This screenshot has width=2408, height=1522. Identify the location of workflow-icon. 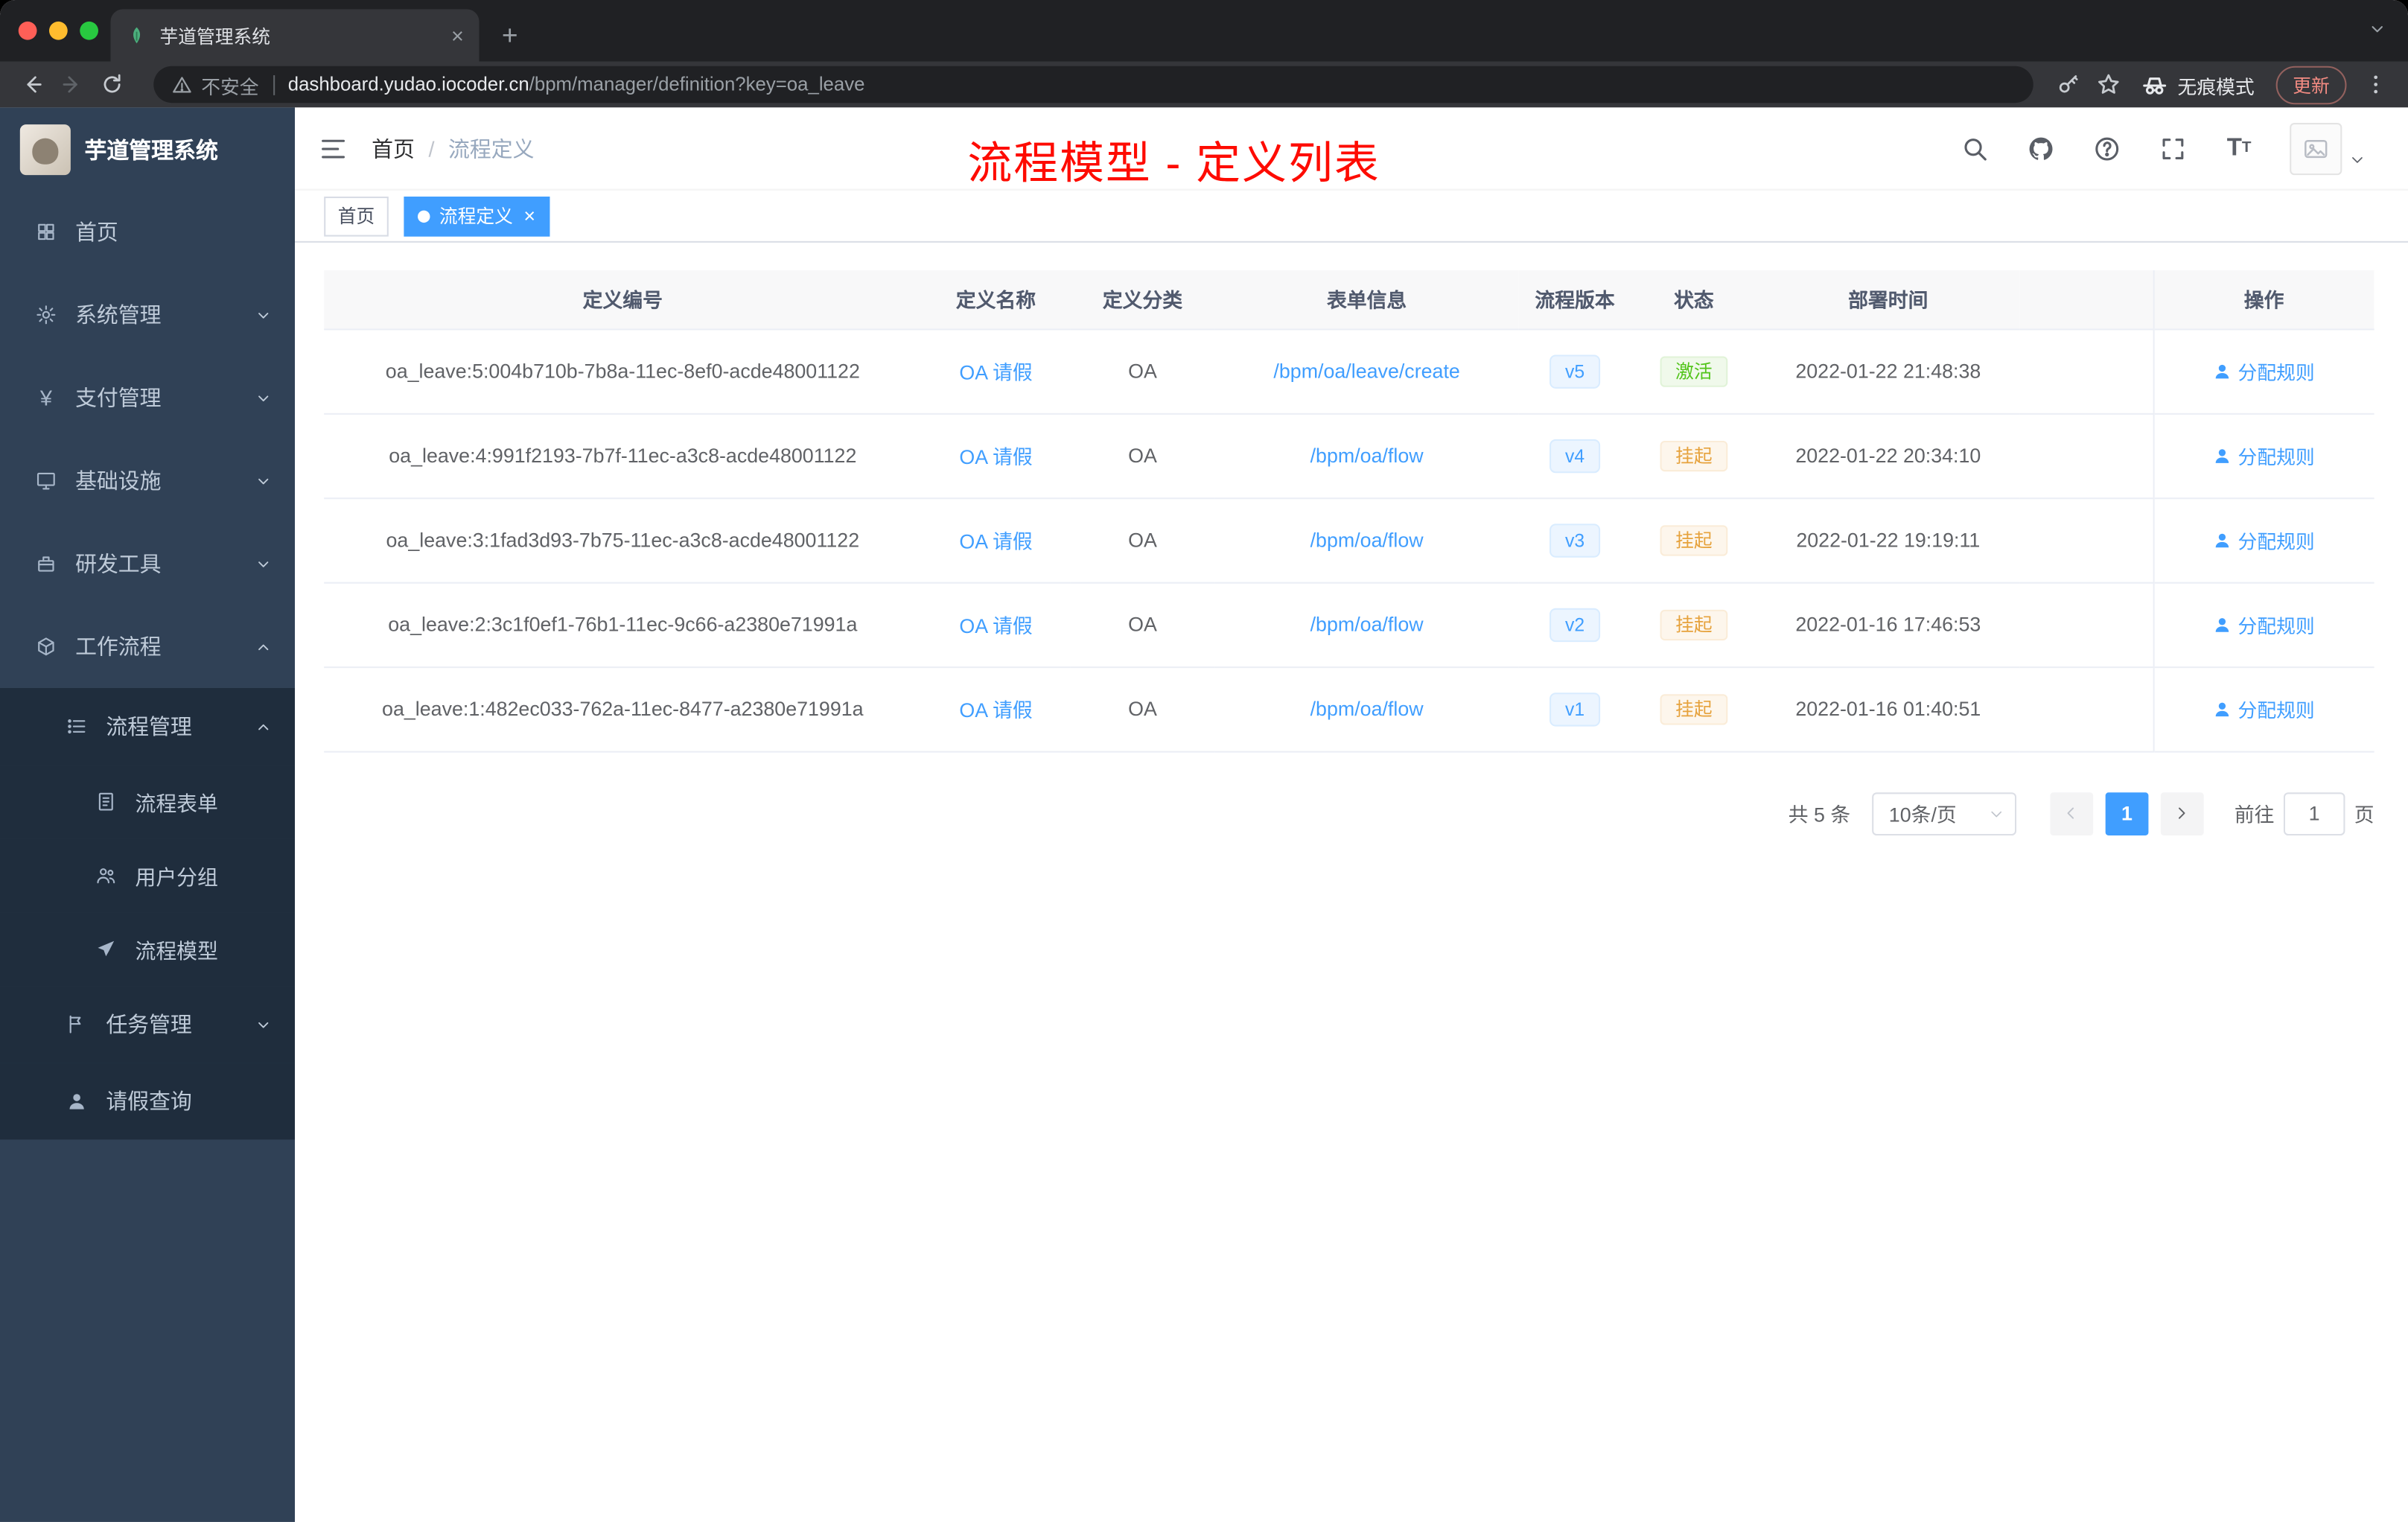
(46, 646).